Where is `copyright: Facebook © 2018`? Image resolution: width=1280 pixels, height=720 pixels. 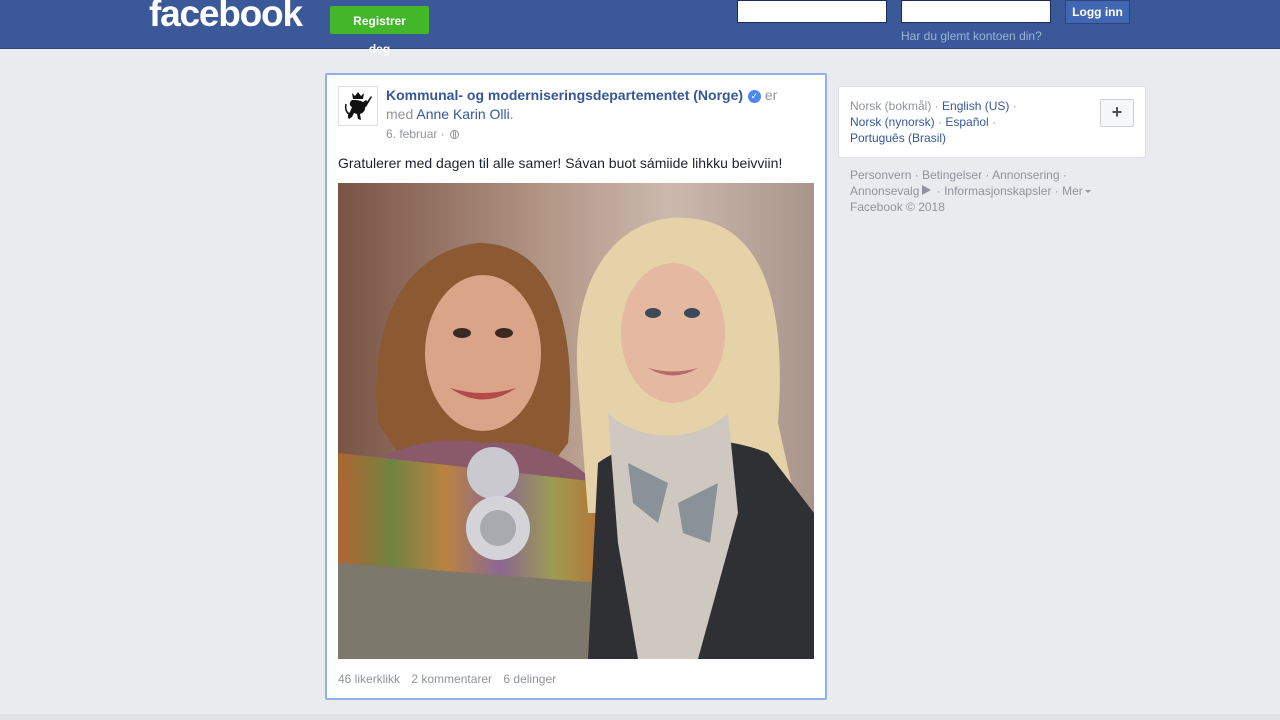
copyright: Facebook © 2018 is located at coordinates (897, 207).